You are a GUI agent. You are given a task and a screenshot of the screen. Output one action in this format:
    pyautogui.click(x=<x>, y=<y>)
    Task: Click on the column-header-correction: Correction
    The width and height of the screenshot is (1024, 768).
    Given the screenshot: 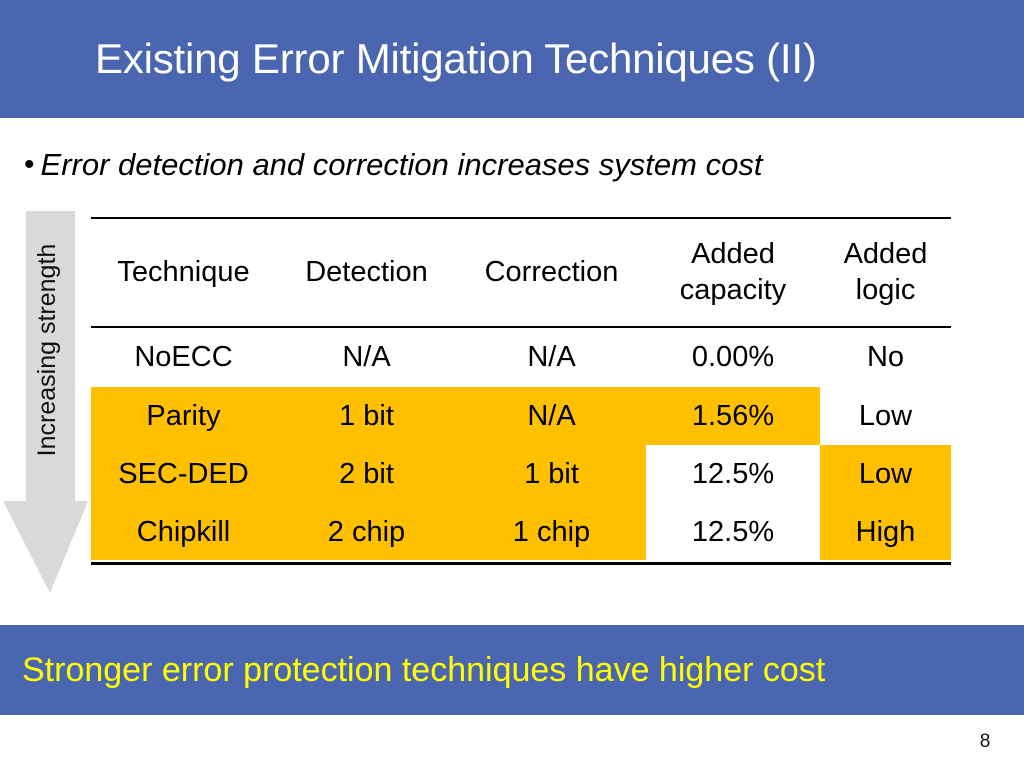 What is the action you would take?
    pyautogui.click(x=551, y=271)
    